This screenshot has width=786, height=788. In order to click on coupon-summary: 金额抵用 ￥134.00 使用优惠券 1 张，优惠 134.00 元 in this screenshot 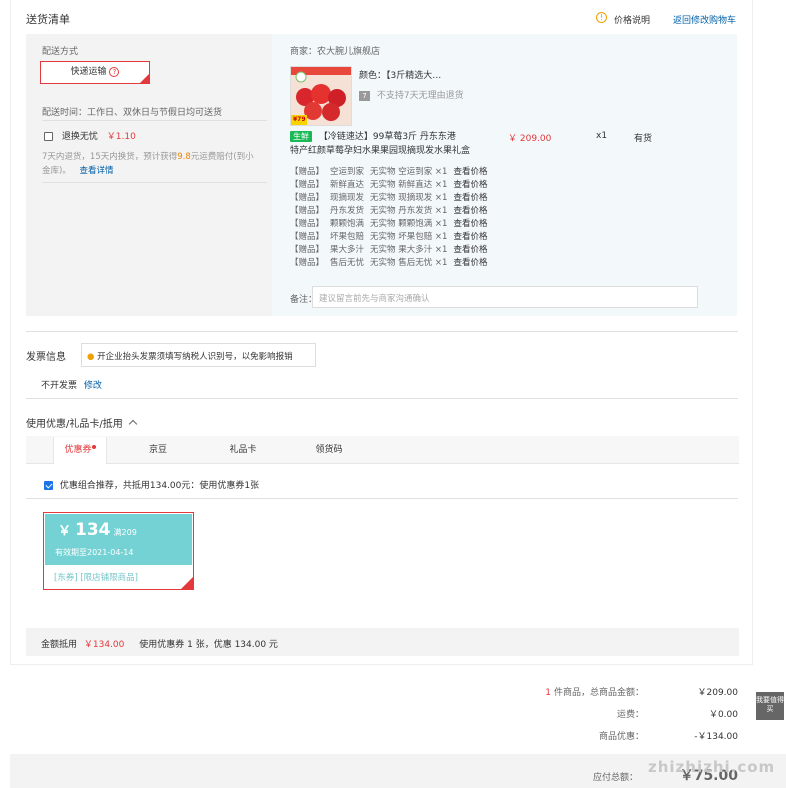, I will do `click(382, 642)`.